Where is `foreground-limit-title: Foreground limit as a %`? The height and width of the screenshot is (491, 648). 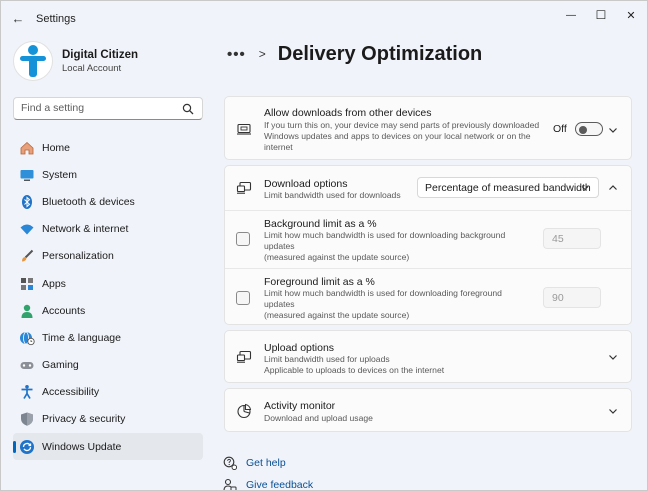 foreground-limit-title: Foreground limit as a % is located at coordinates (319, 282).